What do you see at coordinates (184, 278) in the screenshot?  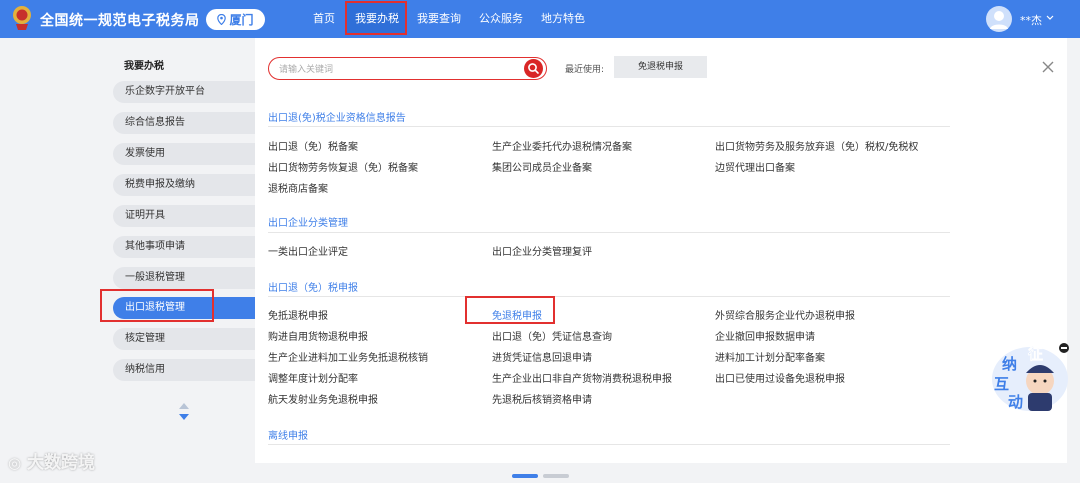 I see `sidebar-item-general-refund: 一般退税管理` at bounding box center [184, 278].